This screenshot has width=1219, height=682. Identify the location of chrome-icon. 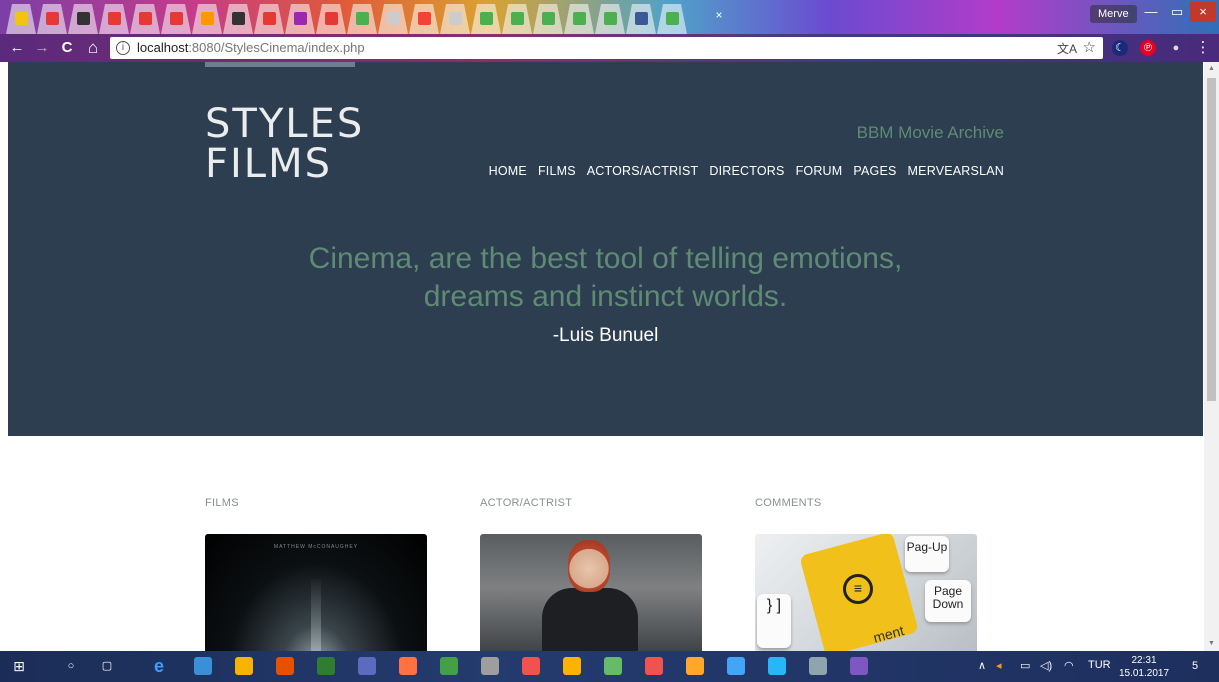
(531, 666).